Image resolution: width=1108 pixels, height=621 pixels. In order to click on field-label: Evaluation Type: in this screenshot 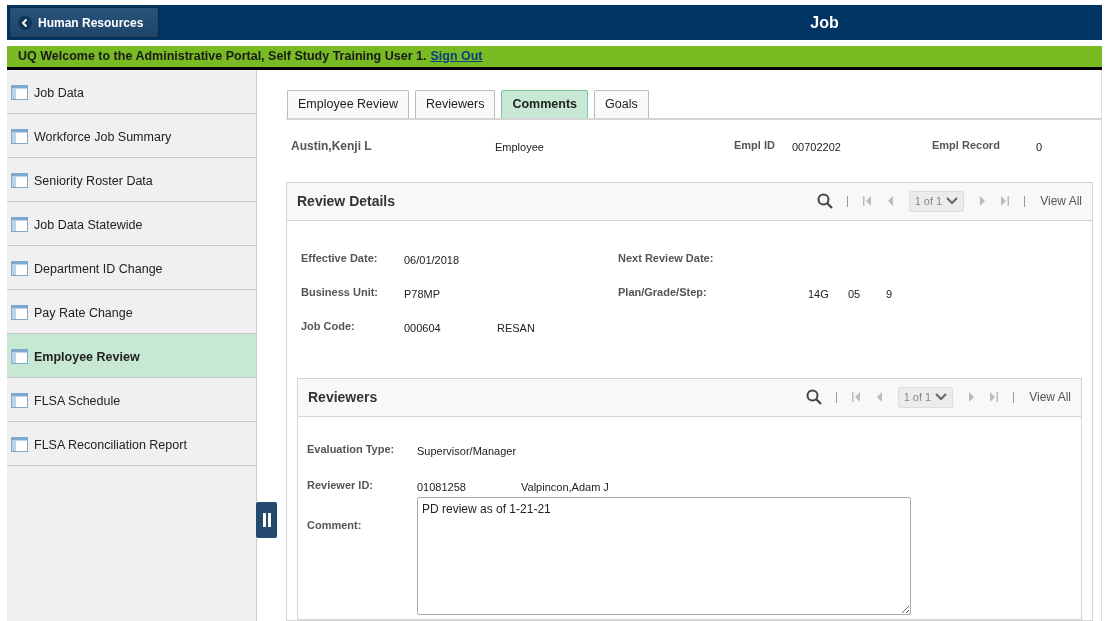, I will do `click(351, 449)`.